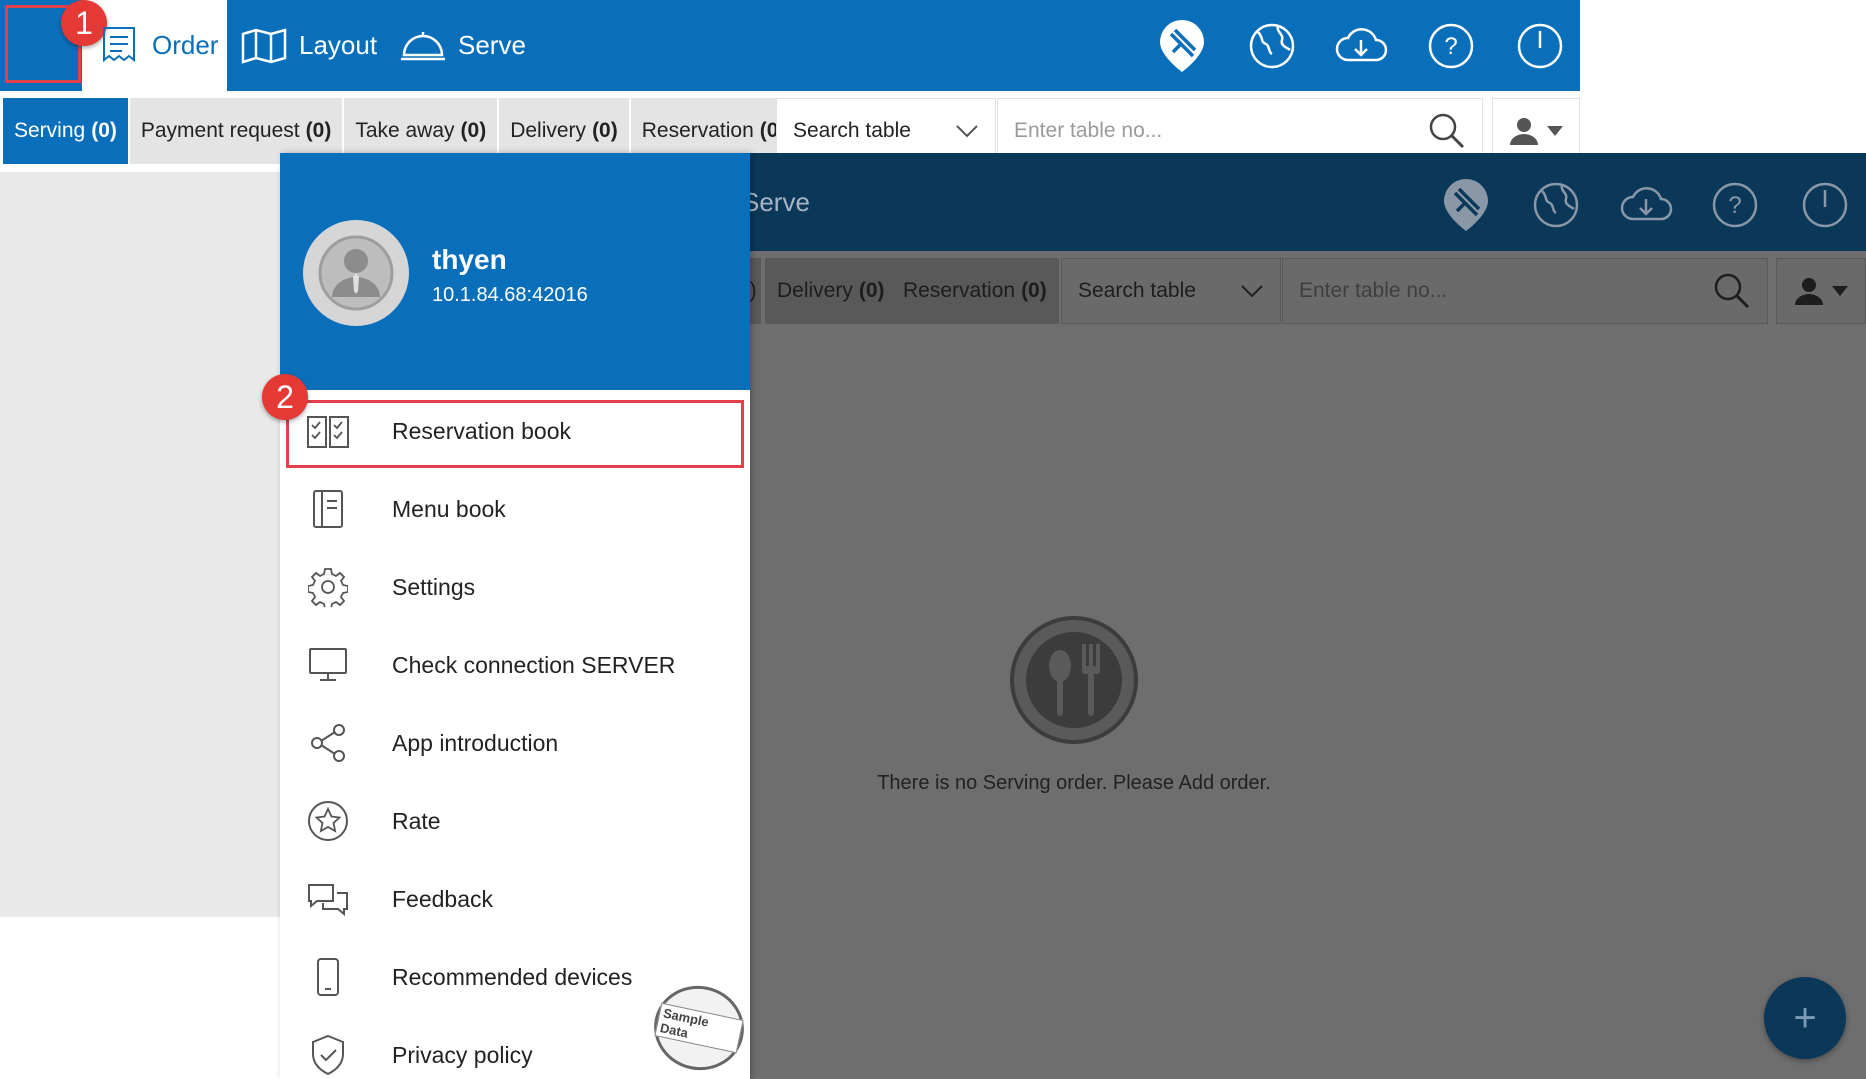 Image resolution: width=1866 pixels, height=1079 pixels. Describe the element at coordinates (475, 742) in the screenshot. I see `menu-item-app-introduction-label: App introduction` at that location.